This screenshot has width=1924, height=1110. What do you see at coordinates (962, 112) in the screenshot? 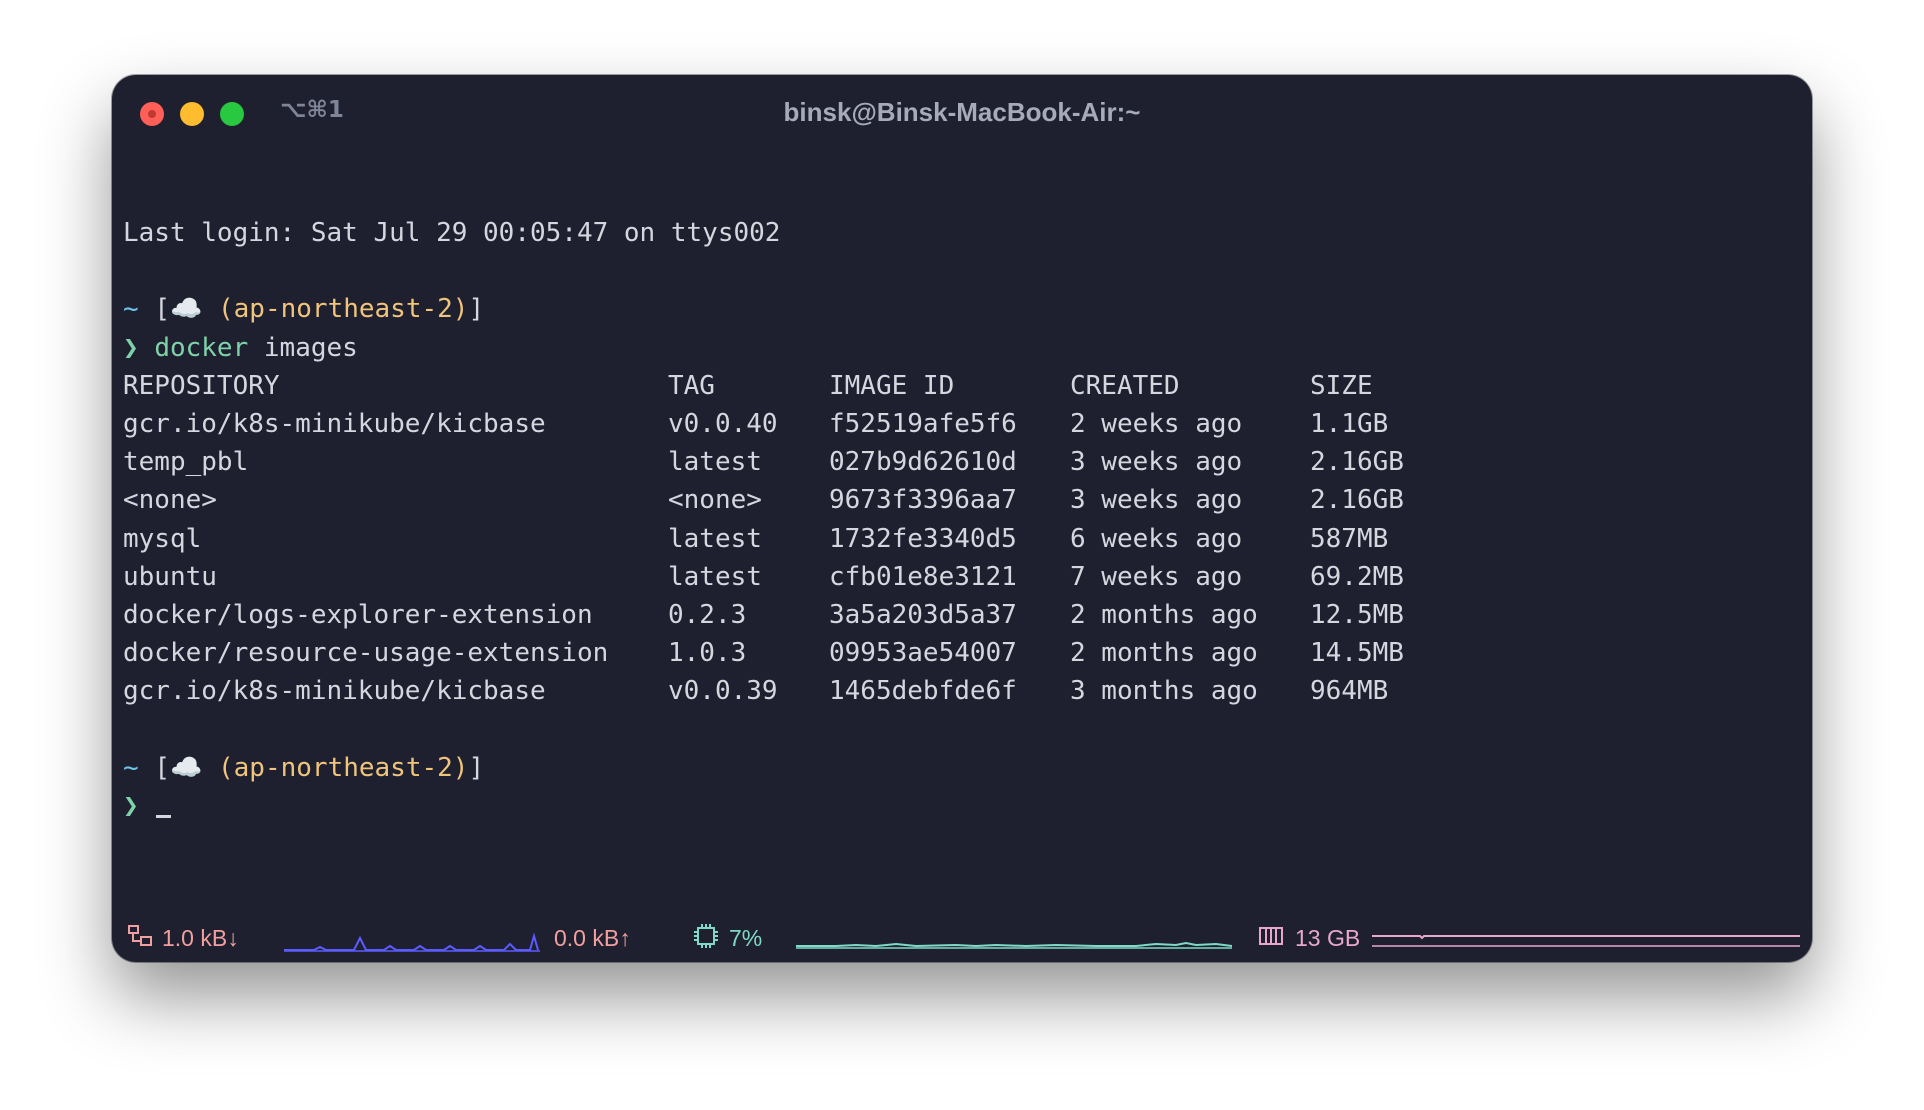
I see `window-title: binsk@Binsk-MacBook-Air:~` at bounding box center [962, 112].